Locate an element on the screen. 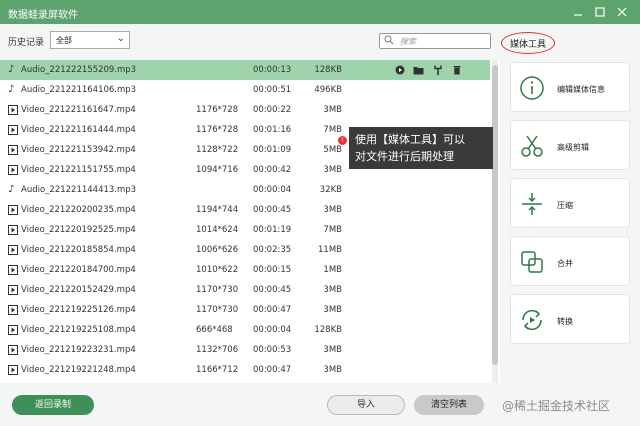 This screenshot has height=426, width=640. file-name: Video_221221153942.mp4 is located at coordinates (78, 150).